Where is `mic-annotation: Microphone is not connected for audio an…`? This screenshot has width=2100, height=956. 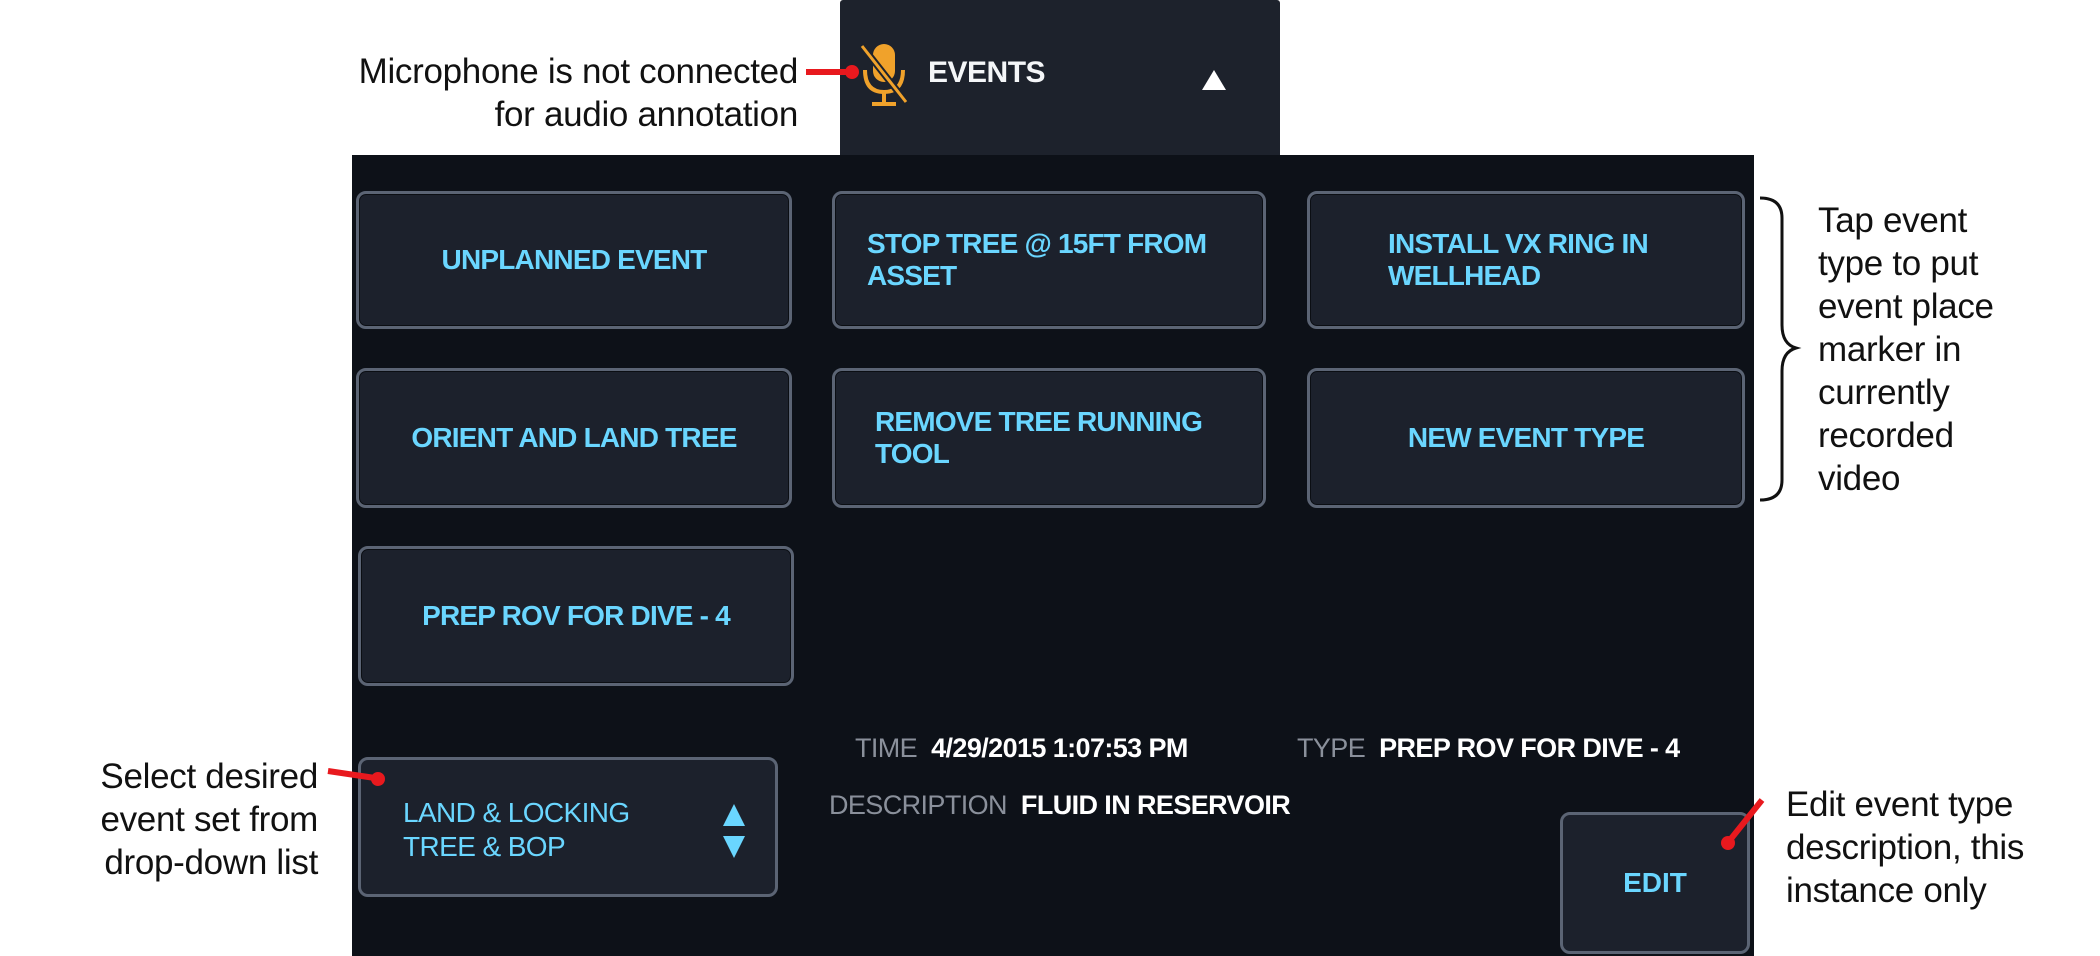
mic-annotation: Microphone is not connected for audio an… is located at coordinates (578, 93).